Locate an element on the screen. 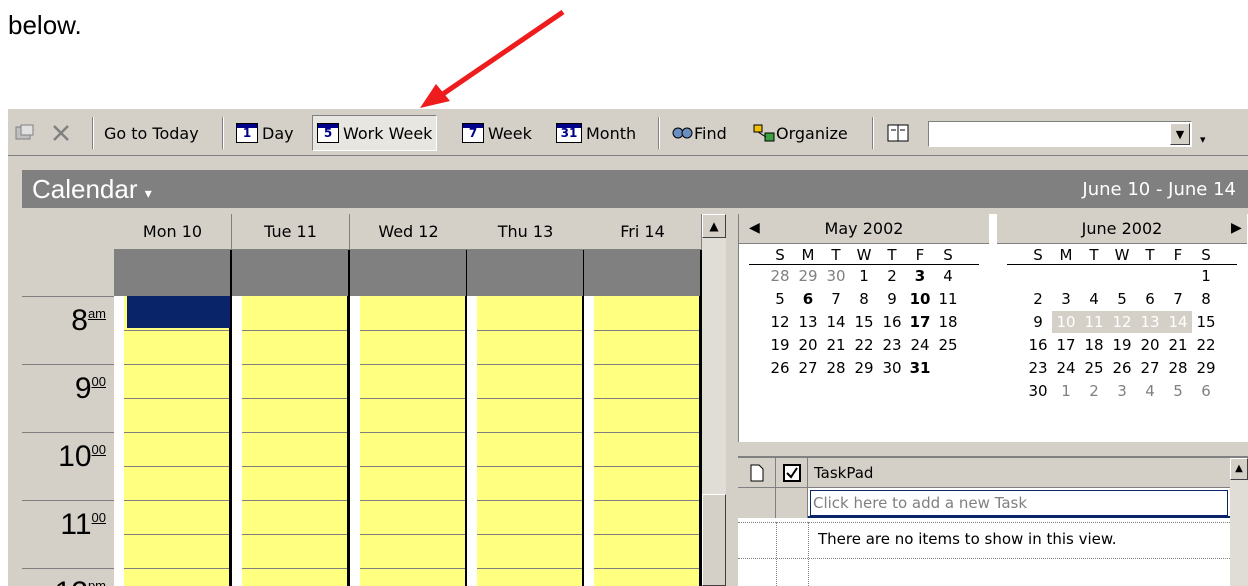 The image size is (1248, 586). day-header: Thu 13 is located at coordinates (526, 232).